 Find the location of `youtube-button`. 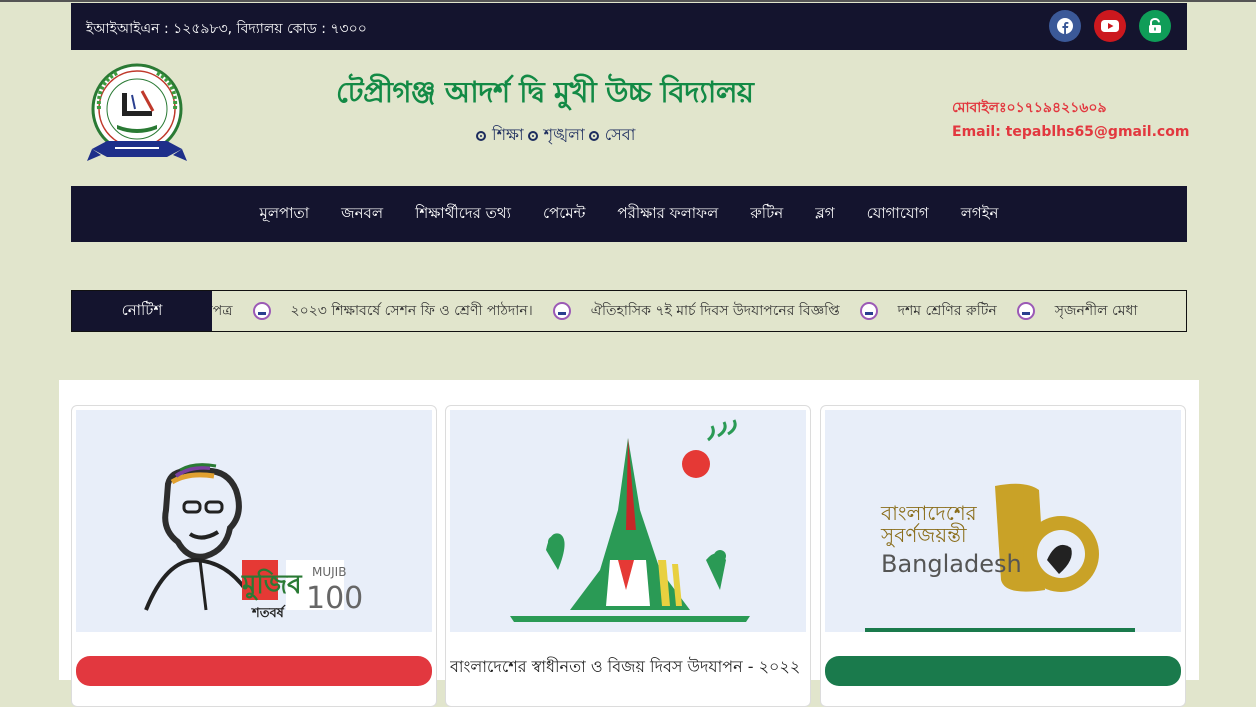

youtube-button is located at coordinates (1110, 26).